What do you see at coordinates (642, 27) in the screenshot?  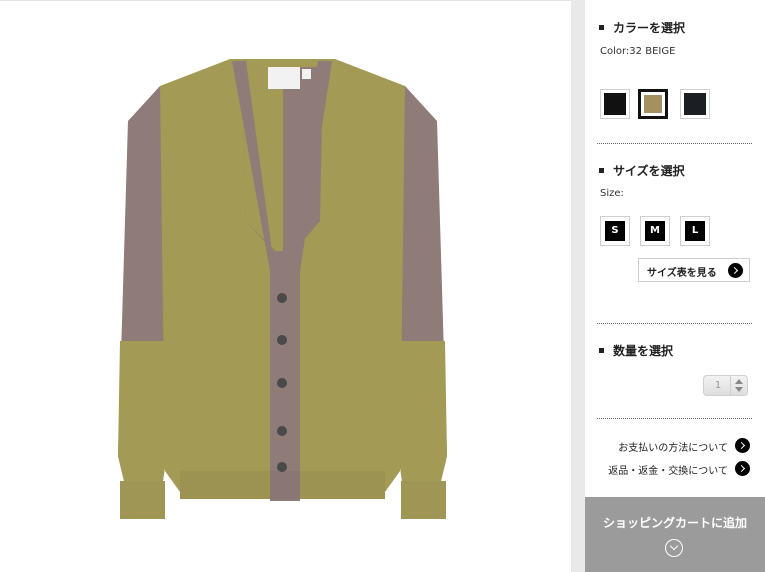 I see `color-section-title: カラーを選択` at bounding box center [642, 27].